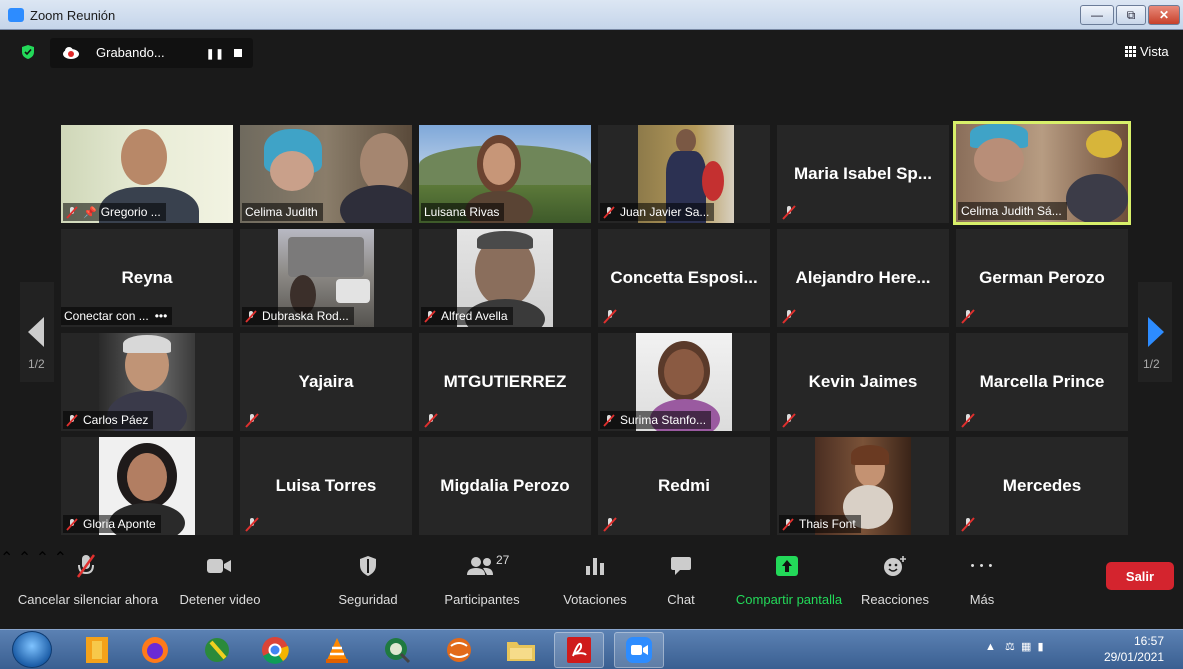  I want to click on participant-tile: Migdalia Perozo, so click(505, 486).